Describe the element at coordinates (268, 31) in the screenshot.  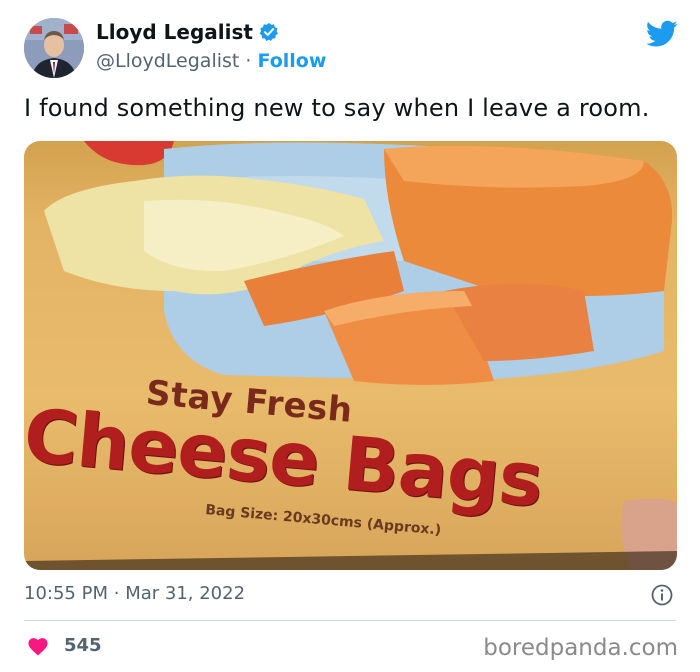
I see `verified-badge-icon` at that location.